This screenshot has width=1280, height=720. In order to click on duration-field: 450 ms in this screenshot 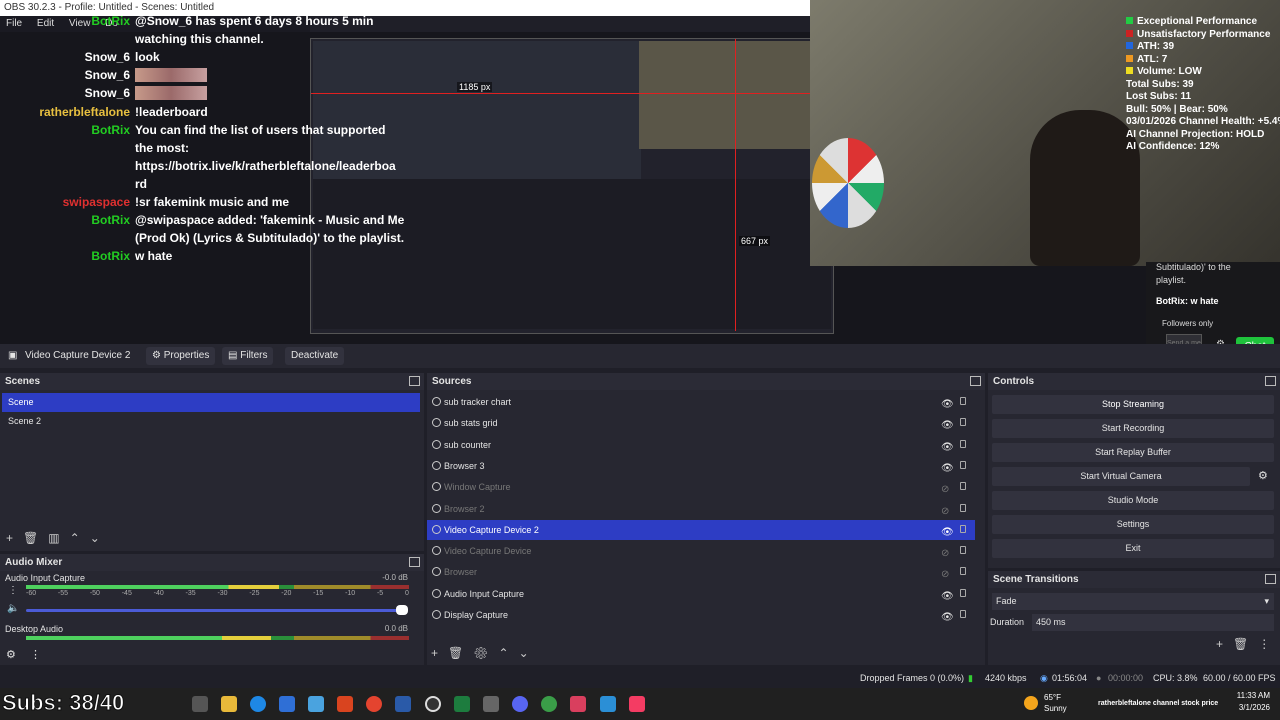, I will do `click(1153, 622)`.